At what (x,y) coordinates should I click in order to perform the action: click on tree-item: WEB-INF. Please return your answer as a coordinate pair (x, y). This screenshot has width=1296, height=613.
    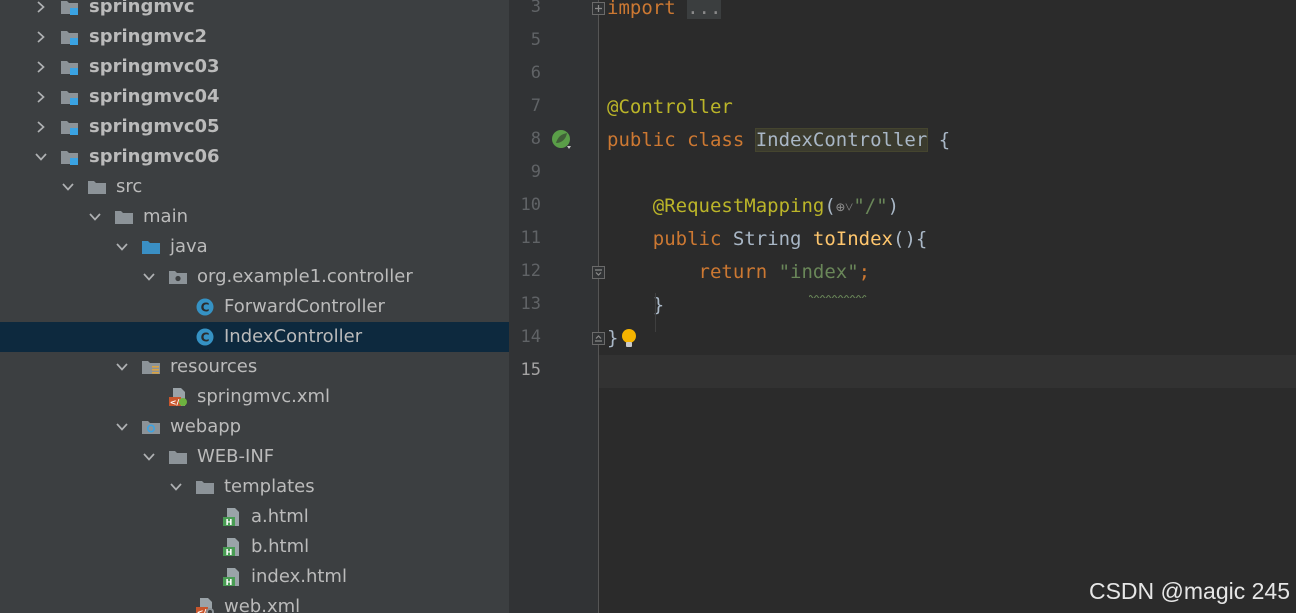
    Looking at the image, I should click on (254, 457).